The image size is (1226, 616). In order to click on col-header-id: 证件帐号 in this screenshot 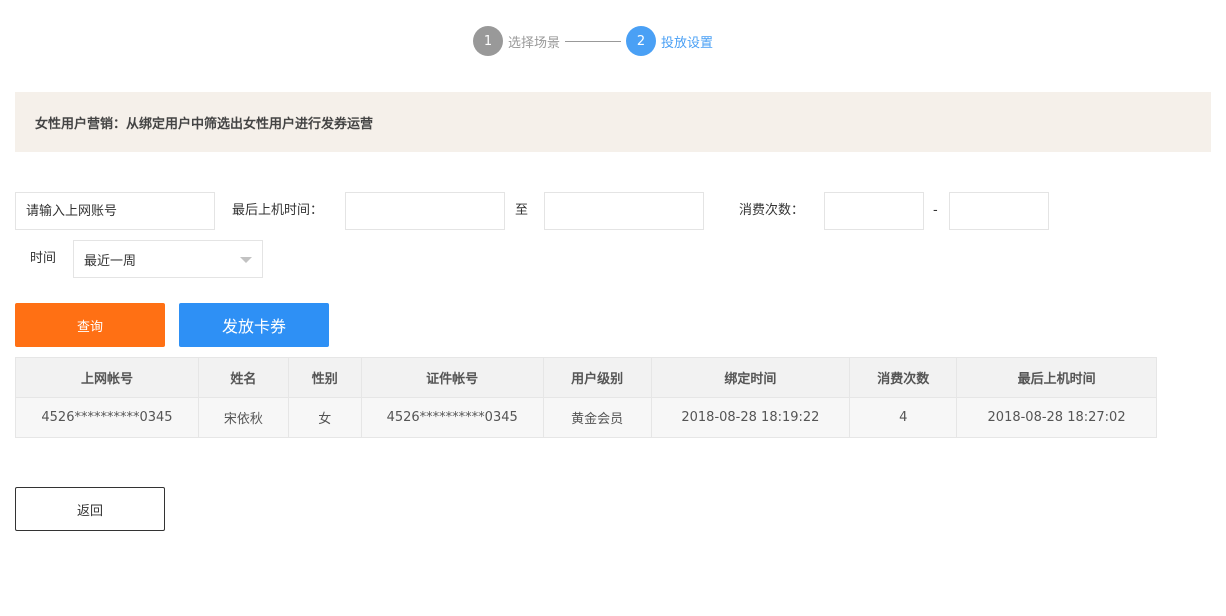, I will do `click(452, 377)`.